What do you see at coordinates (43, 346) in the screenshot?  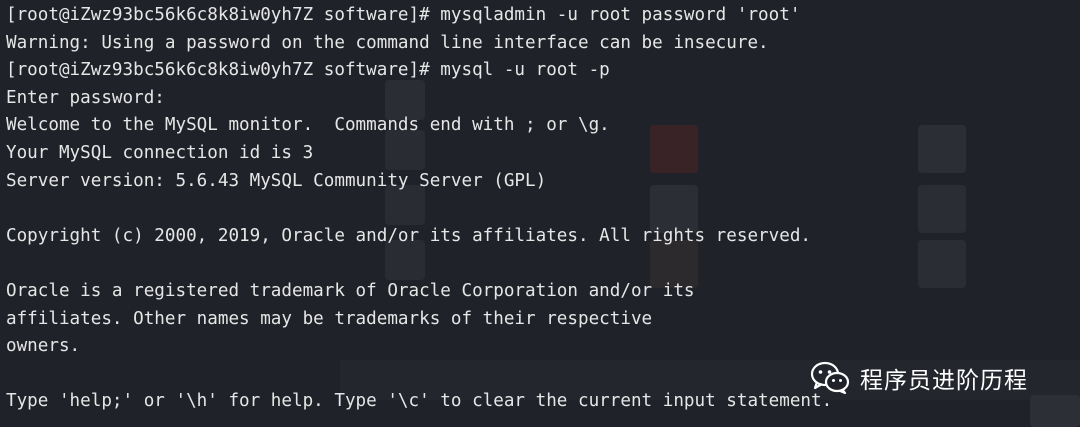 I see `terminal-line: owners.` at bounding box center [43, 346].